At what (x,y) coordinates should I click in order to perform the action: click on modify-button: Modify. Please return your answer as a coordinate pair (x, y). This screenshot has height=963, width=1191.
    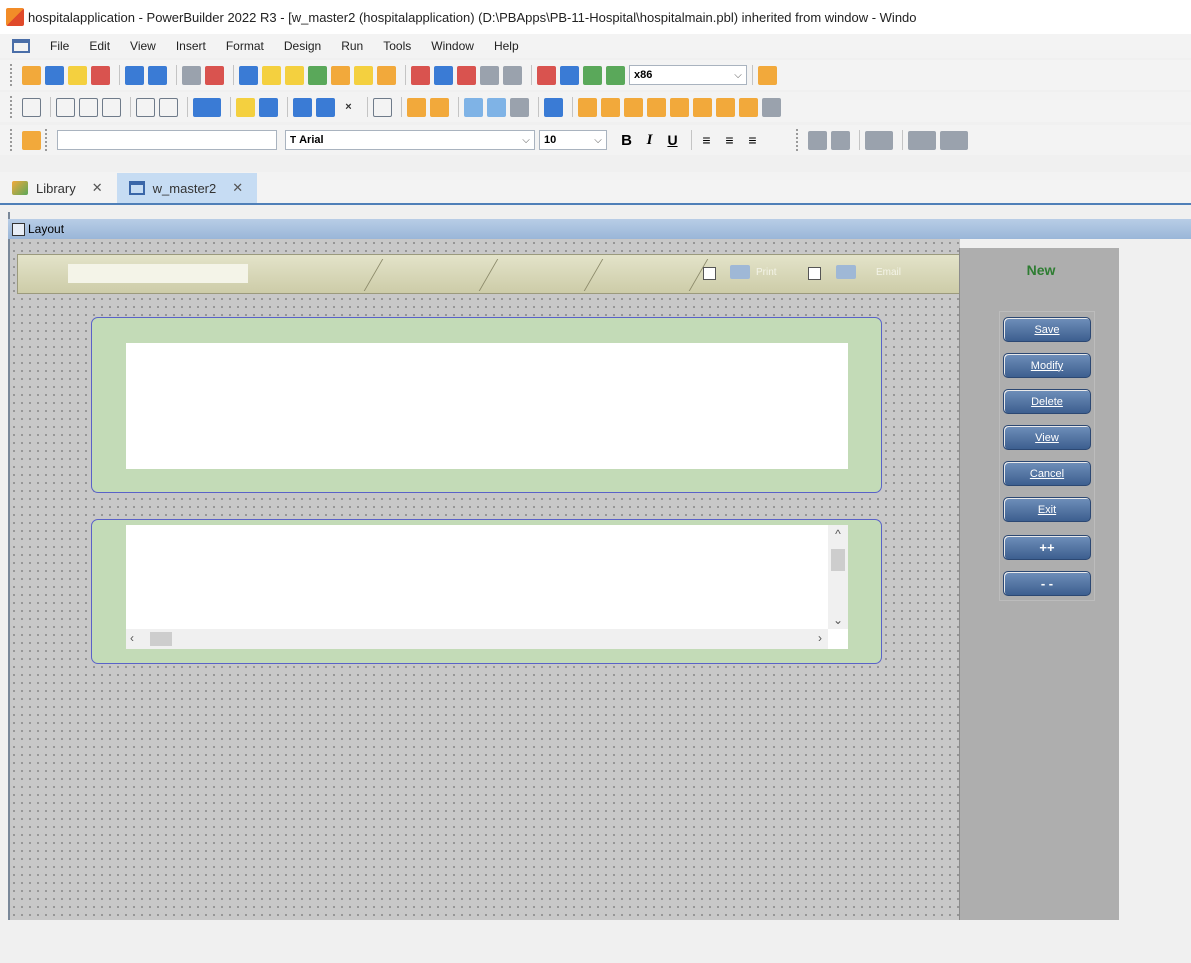
    Looking at the image, I should click on (1047, 365).